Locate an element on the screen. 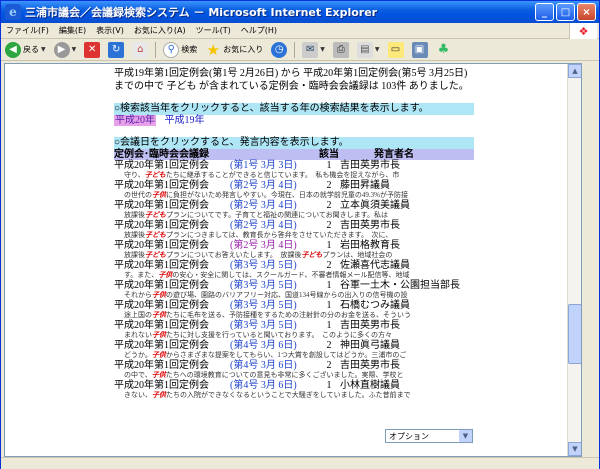 This screenshot has width=600, height=469. meeting-date-link: (第1号 3月 3日) is located at coordinates (274, 165).